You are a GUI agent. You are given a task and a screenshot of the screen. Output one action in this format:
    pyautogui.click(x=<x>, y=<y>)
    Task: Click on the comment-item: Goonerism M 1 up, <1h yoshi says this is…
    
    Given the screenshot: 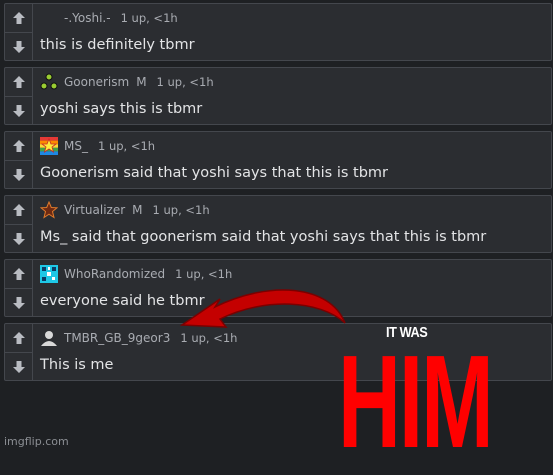 What is the action you would take?
    pyautogui.click(x=278, y=96)
    